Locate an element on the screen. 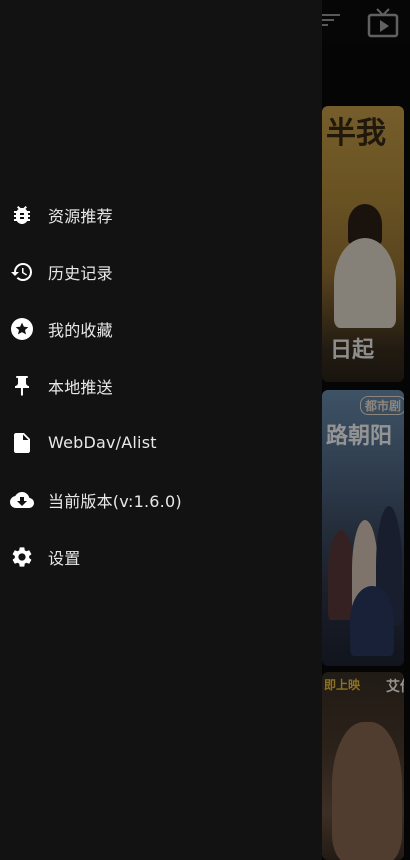  cloud-download-icon is located at coordinates (22, 500).